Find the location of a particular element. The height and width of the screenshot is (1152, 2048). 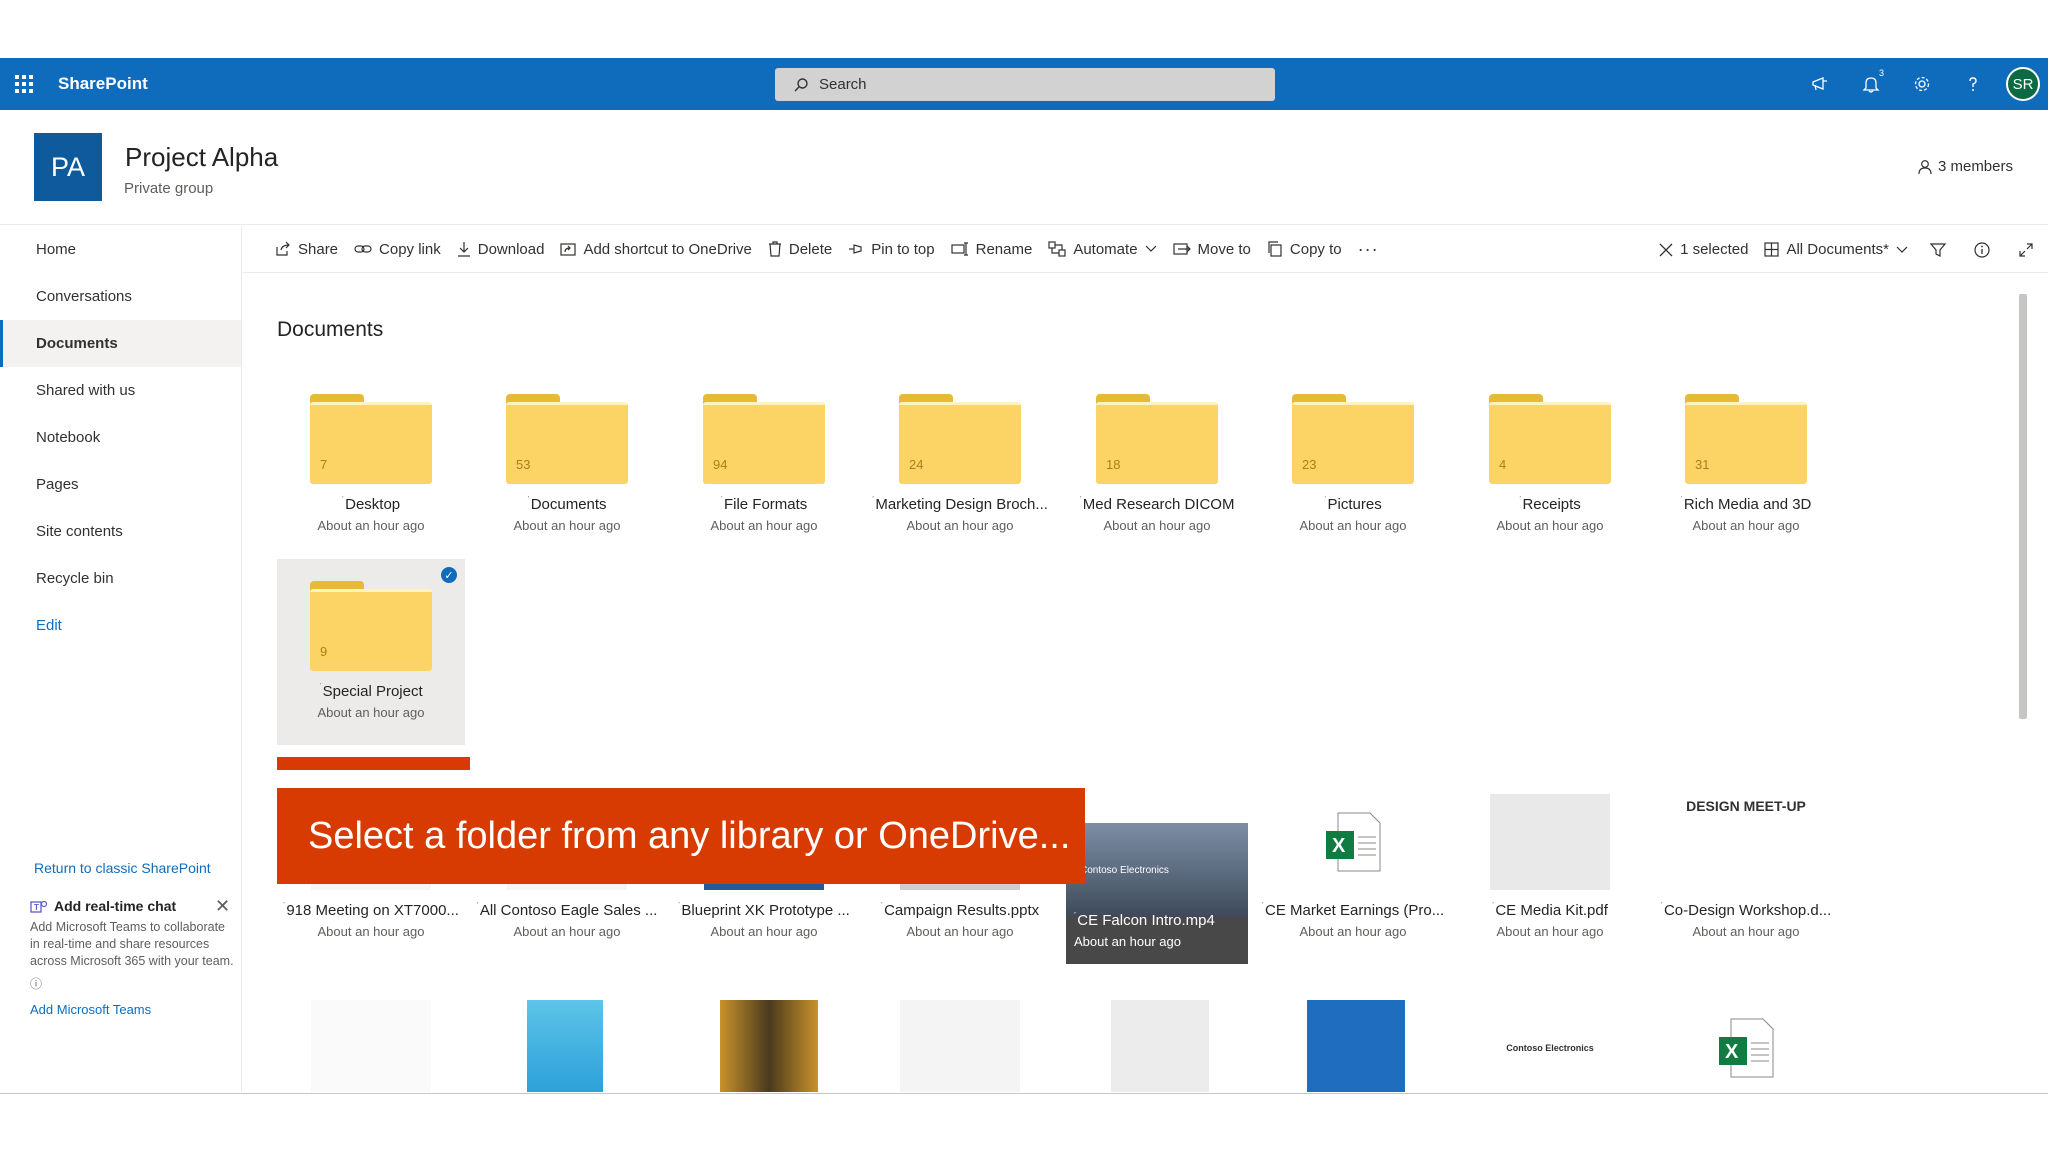

pin-icon is located at coordinates (855, 249).